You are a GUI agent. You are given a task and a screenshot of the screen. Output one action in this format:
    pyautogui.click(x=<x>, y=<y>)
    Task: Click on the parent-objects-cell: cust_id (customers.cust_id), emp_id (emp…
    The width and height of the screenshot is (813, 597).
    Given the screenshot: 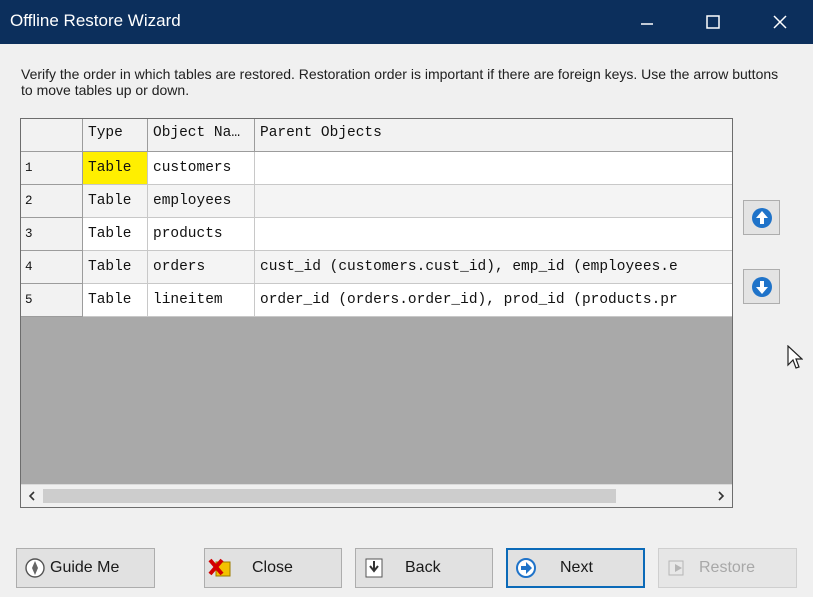 What is the action you would take?
    pyautogui.click(x=493, y=267)
    